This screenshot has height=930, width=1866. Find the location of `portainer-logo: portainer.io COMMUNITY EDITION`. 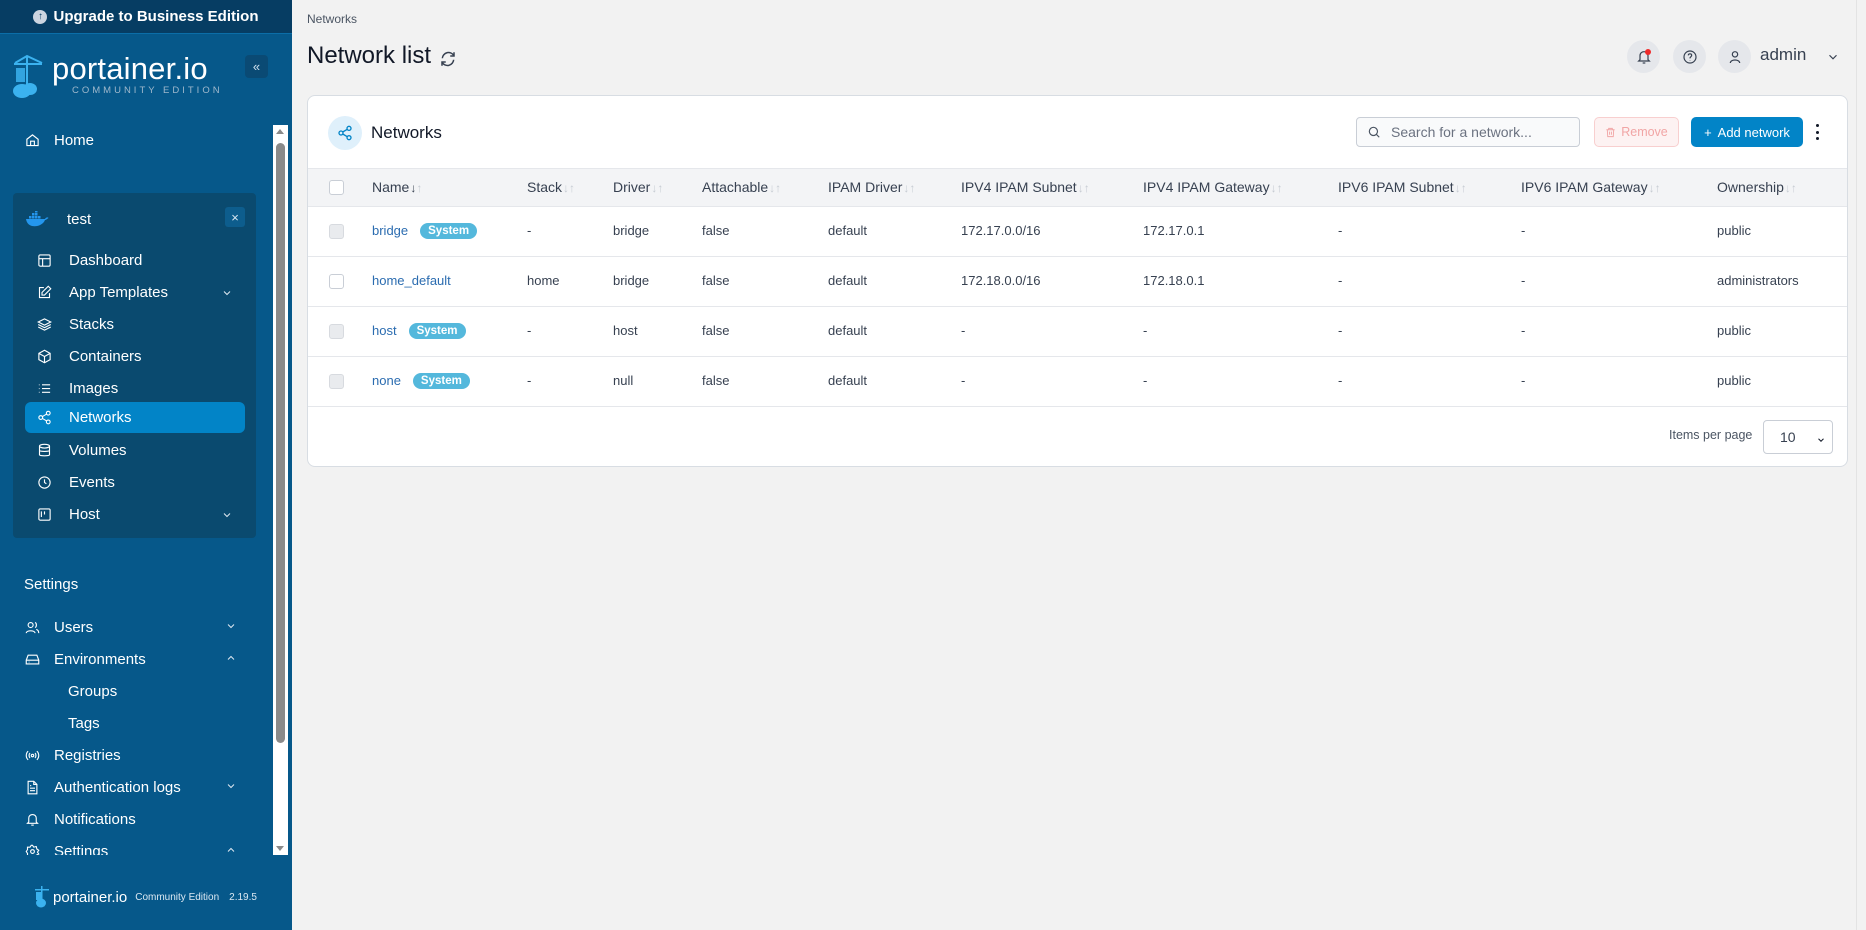

portainer-logo: portainer.io COMMUNITY EDITION is located at coordinates (142, 77).